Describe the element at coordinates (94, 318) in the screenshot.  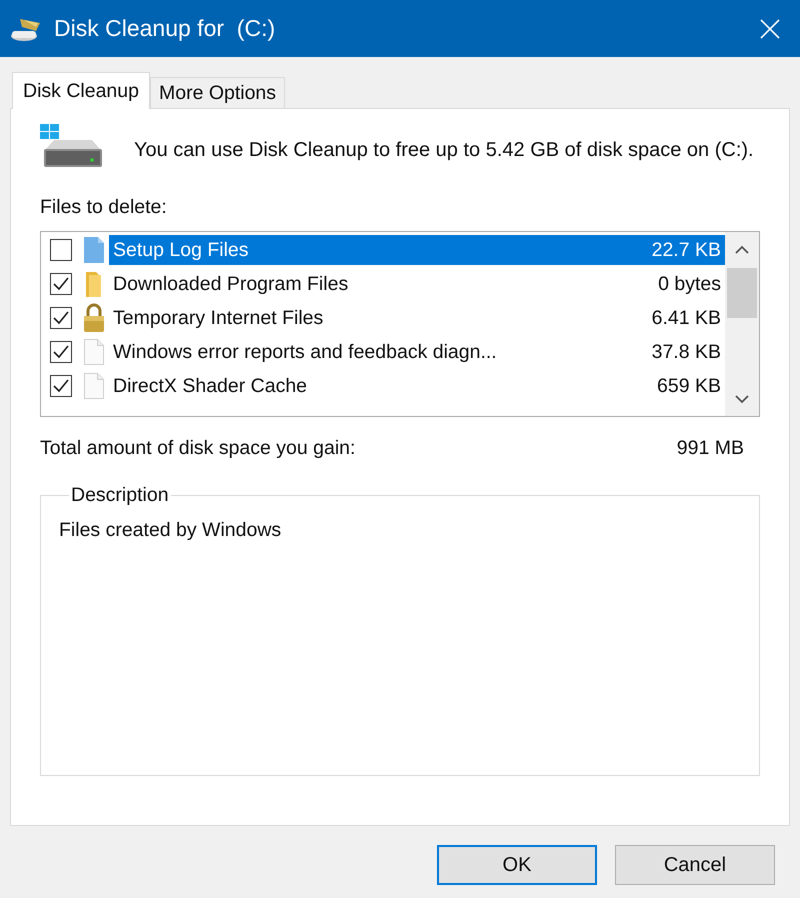
I see `padlock-icon` at that location.